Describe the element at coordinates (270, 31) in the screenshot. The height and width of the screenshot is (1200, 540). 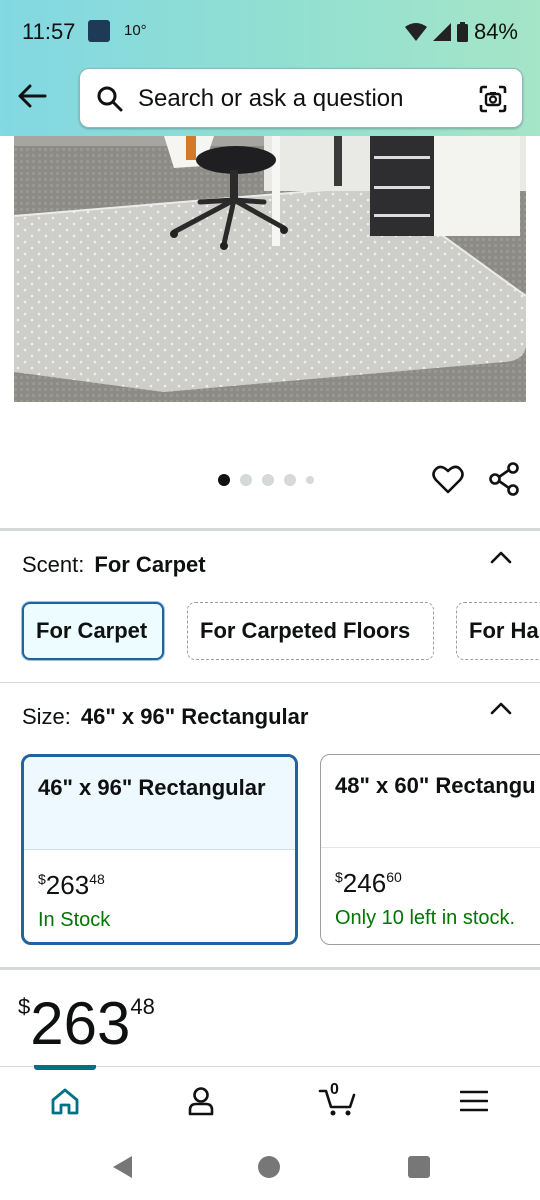
I see `status-bar: 11:57 10° 84%` at that location.